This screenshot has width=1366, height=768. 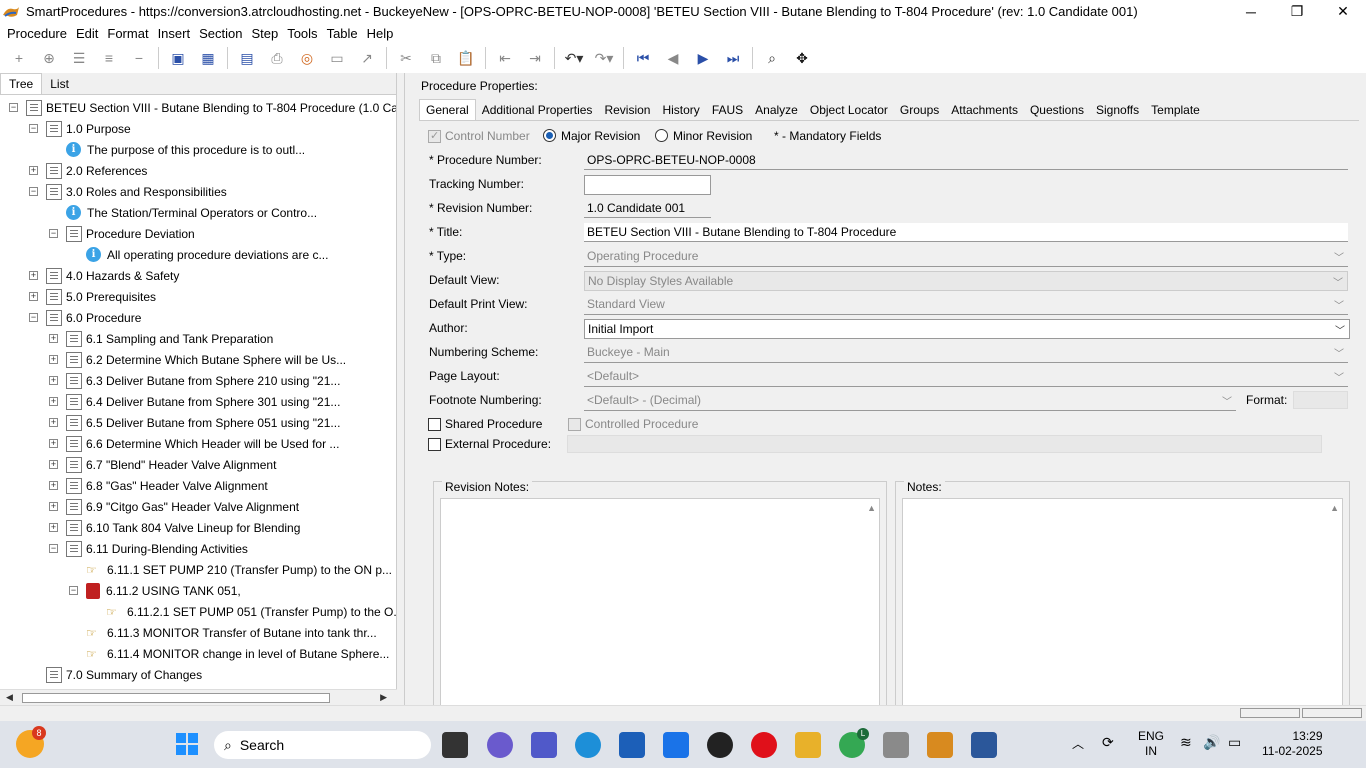 I want to click on taskbar-search: ⌕ Search, so click(x=322, y=745).